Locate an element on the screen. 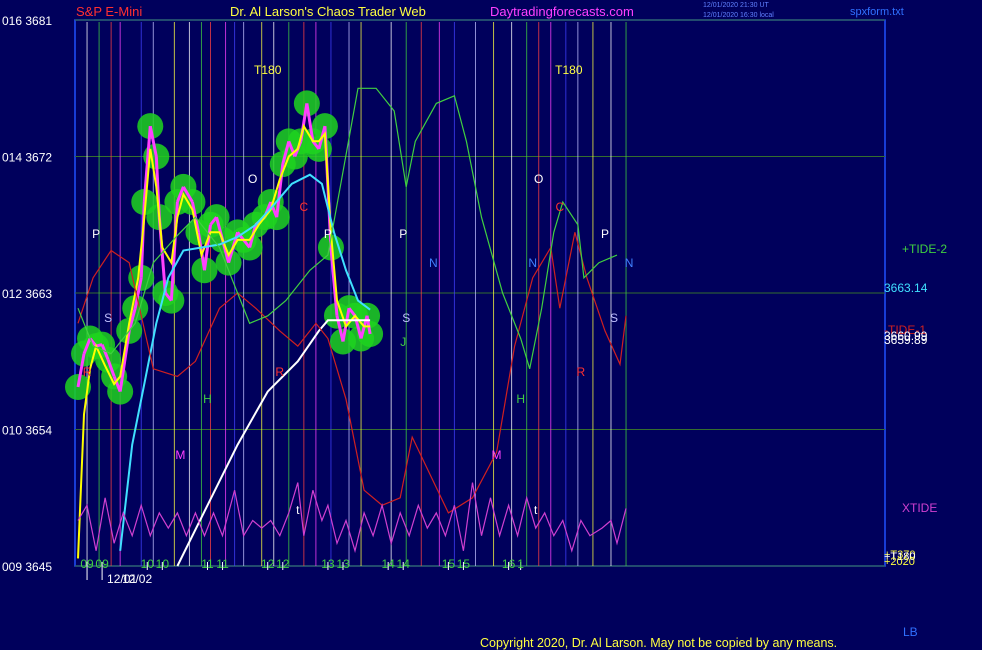  x-tick-label: 1 is located at coordinates (520, 564).